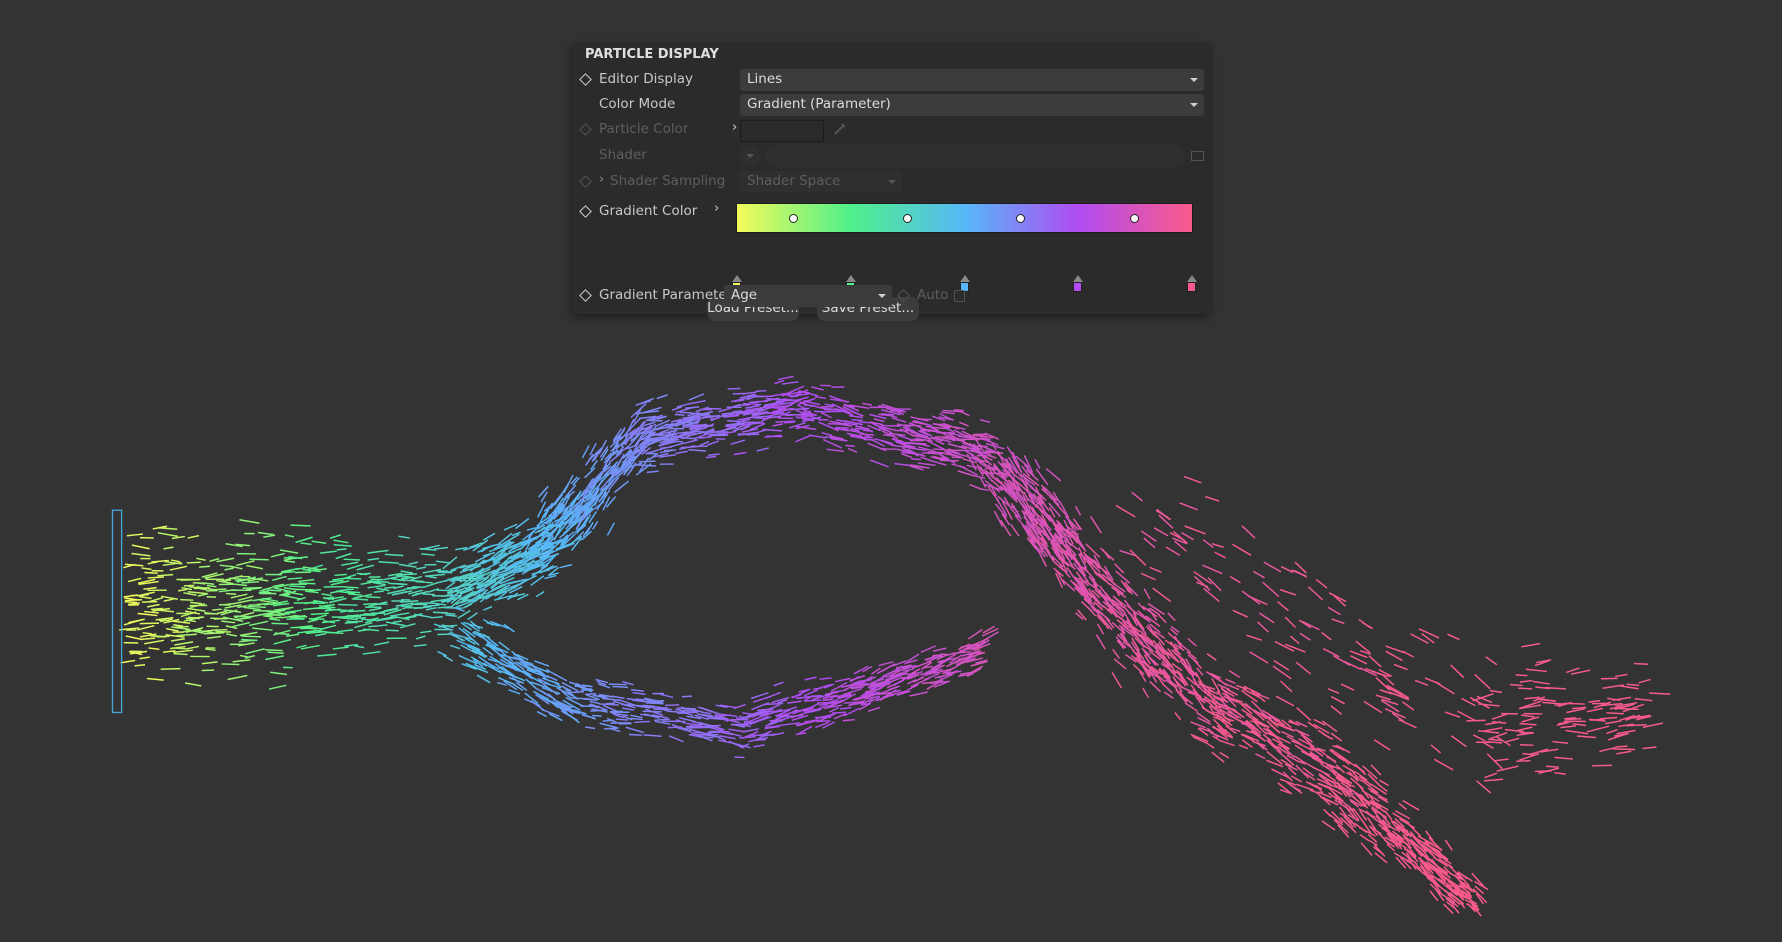 Image resolution: width=1782 pixels, height=942 pixels. What do you see at coordinates (623, 155) in the screenshot?
I see `shader-label: Shader` at bounding box center [623, 155].